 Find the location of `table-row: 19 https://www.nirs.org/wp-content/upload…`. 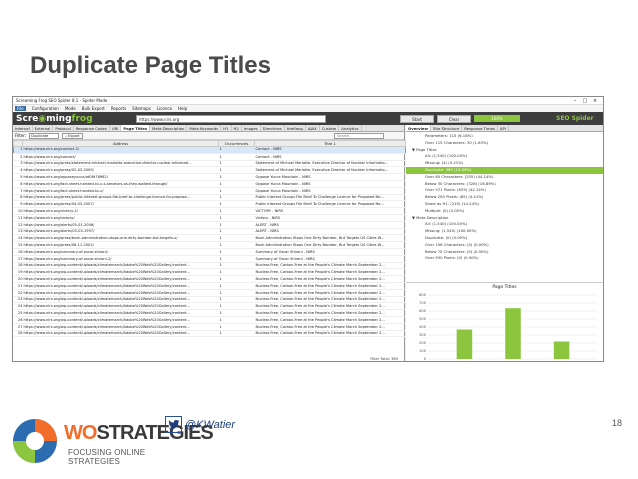

table-row: 19 https://www.nirs.org/wp-content/upload… is located at coordinates (209, 272).